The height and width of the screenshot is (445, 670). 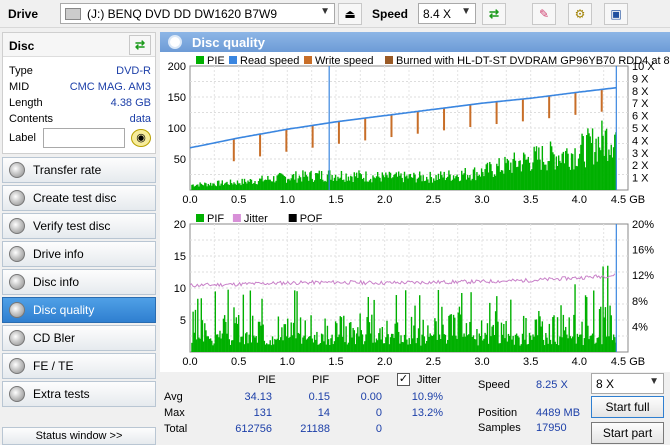 What do you see at coordinates (315, 429) in the screenshot?
I see `stat-total-pif: 21188` at bounding box center [315, 429].